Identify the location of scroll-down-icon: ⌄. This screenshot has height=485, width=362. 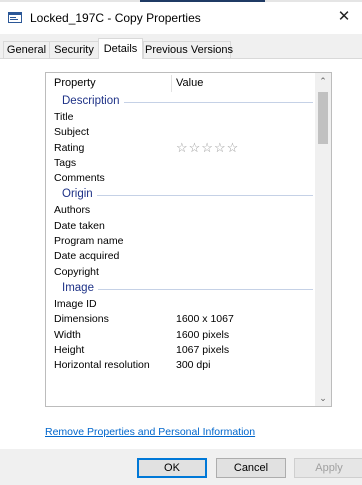
(323, 398).